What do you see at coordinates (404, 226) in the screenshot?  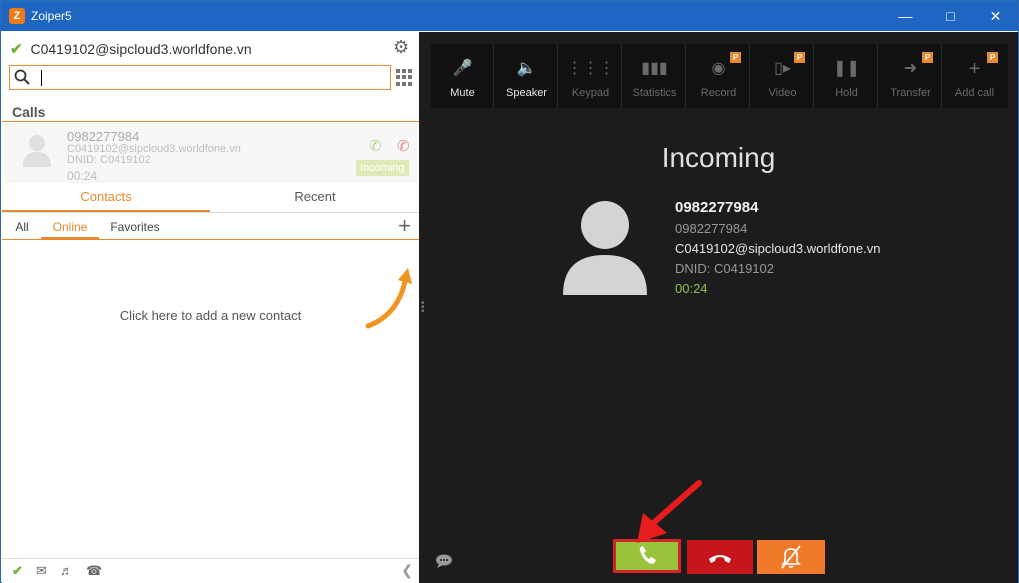 I see `add-contact-icon: +` at bounding box center [404, 226].